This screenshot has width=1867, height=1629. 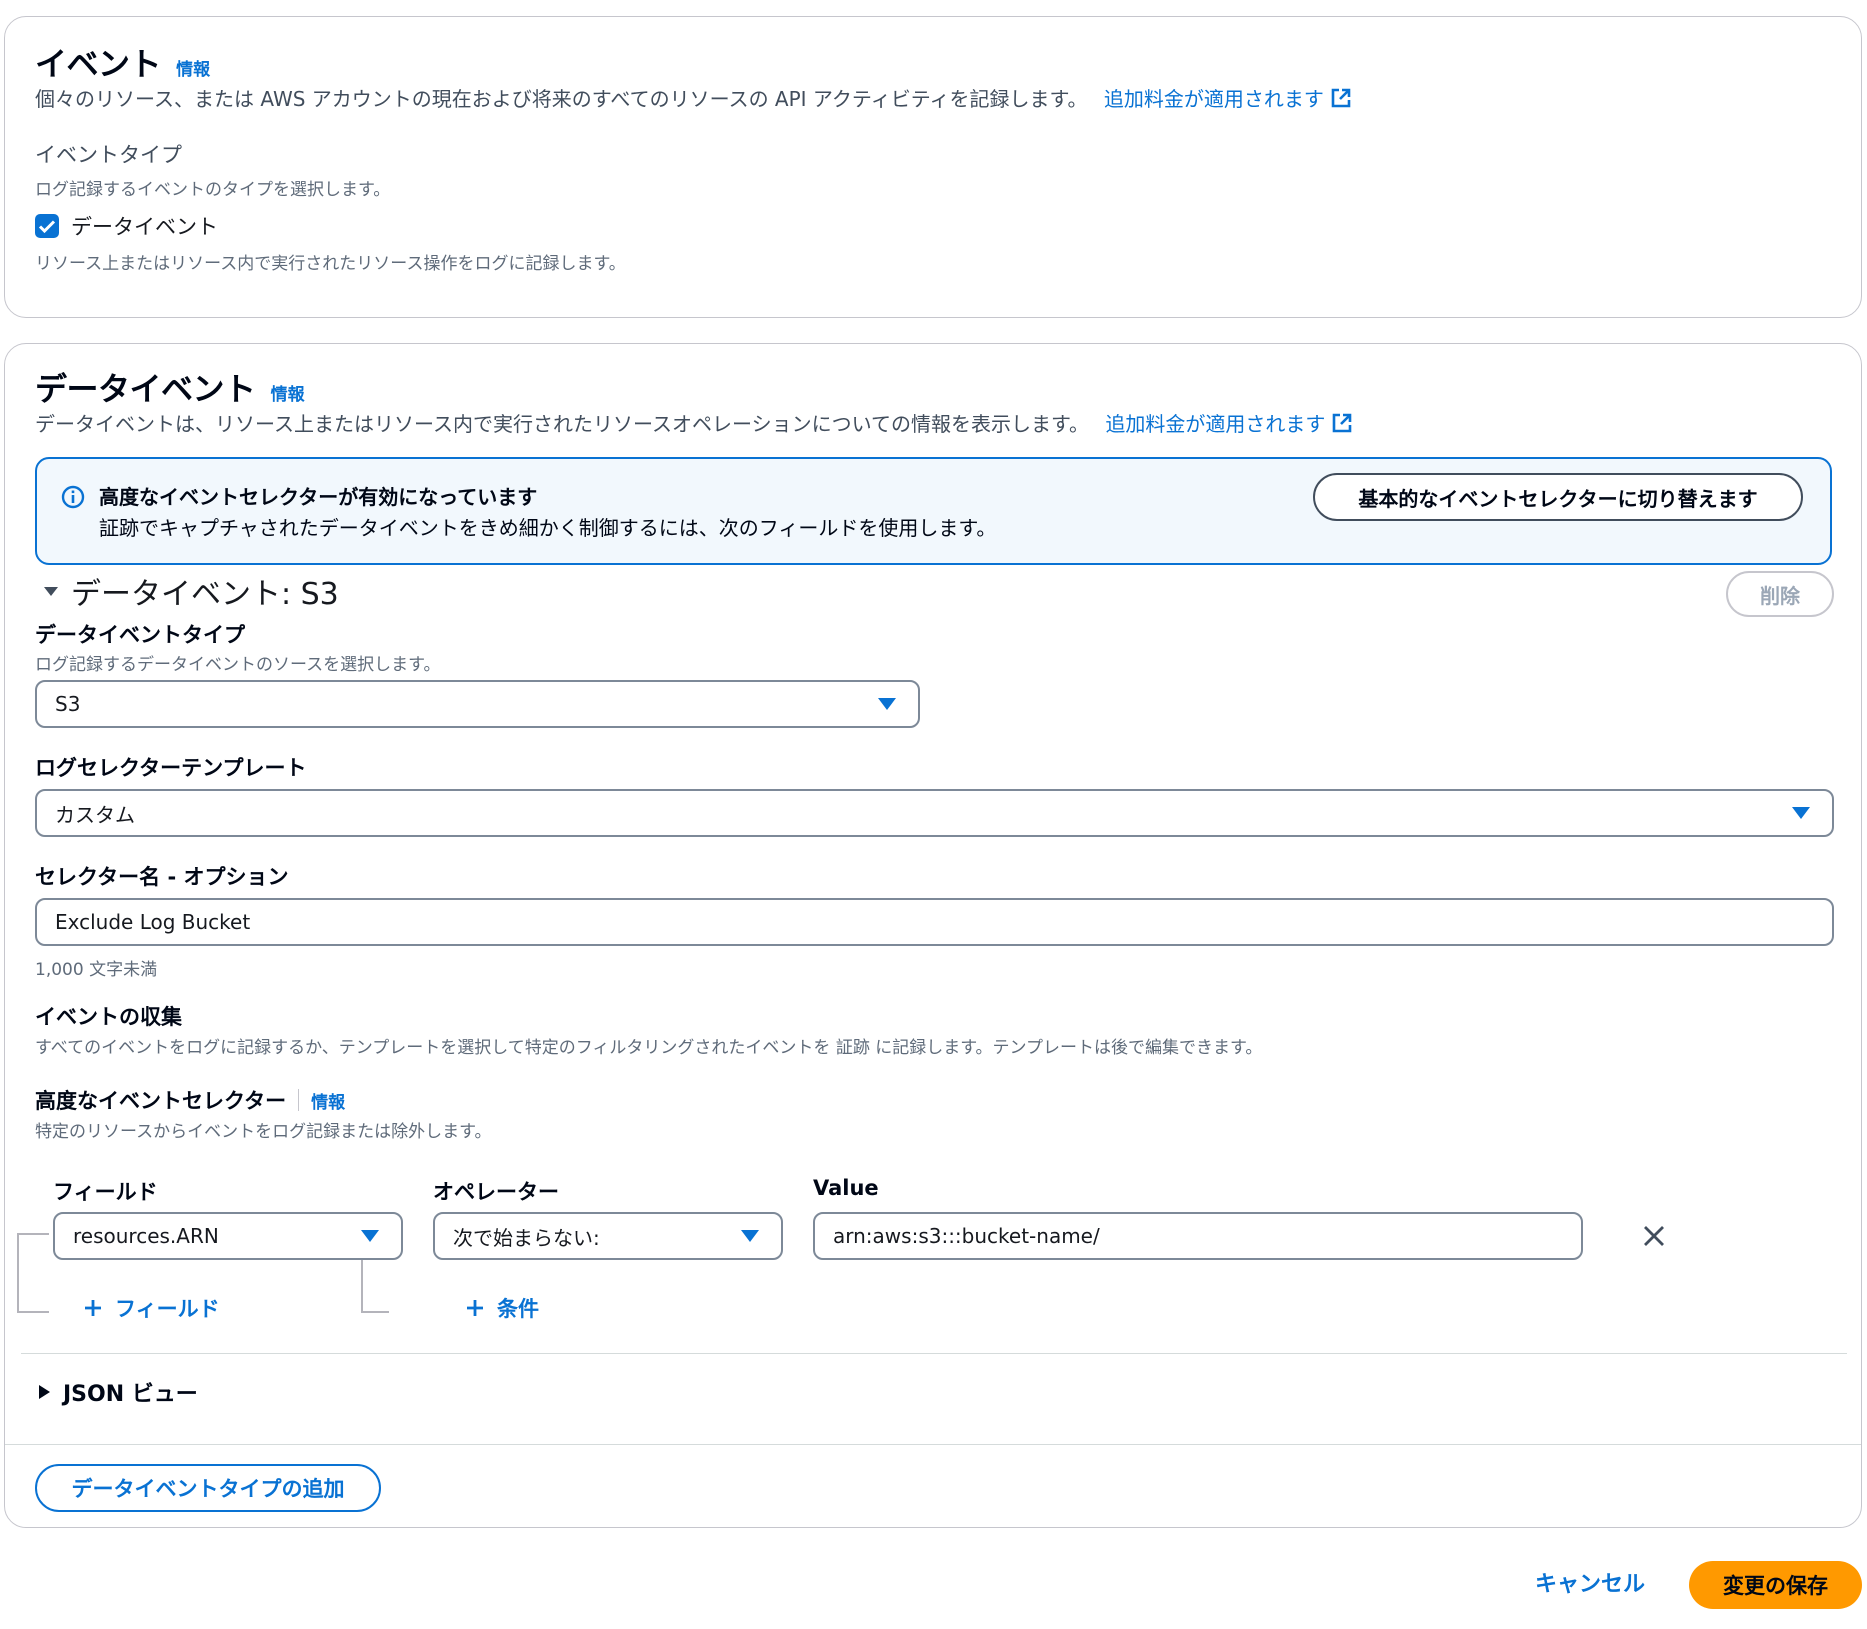 I want to click on s3-group-title: データイベント: S3, so click(x=205, y=594).